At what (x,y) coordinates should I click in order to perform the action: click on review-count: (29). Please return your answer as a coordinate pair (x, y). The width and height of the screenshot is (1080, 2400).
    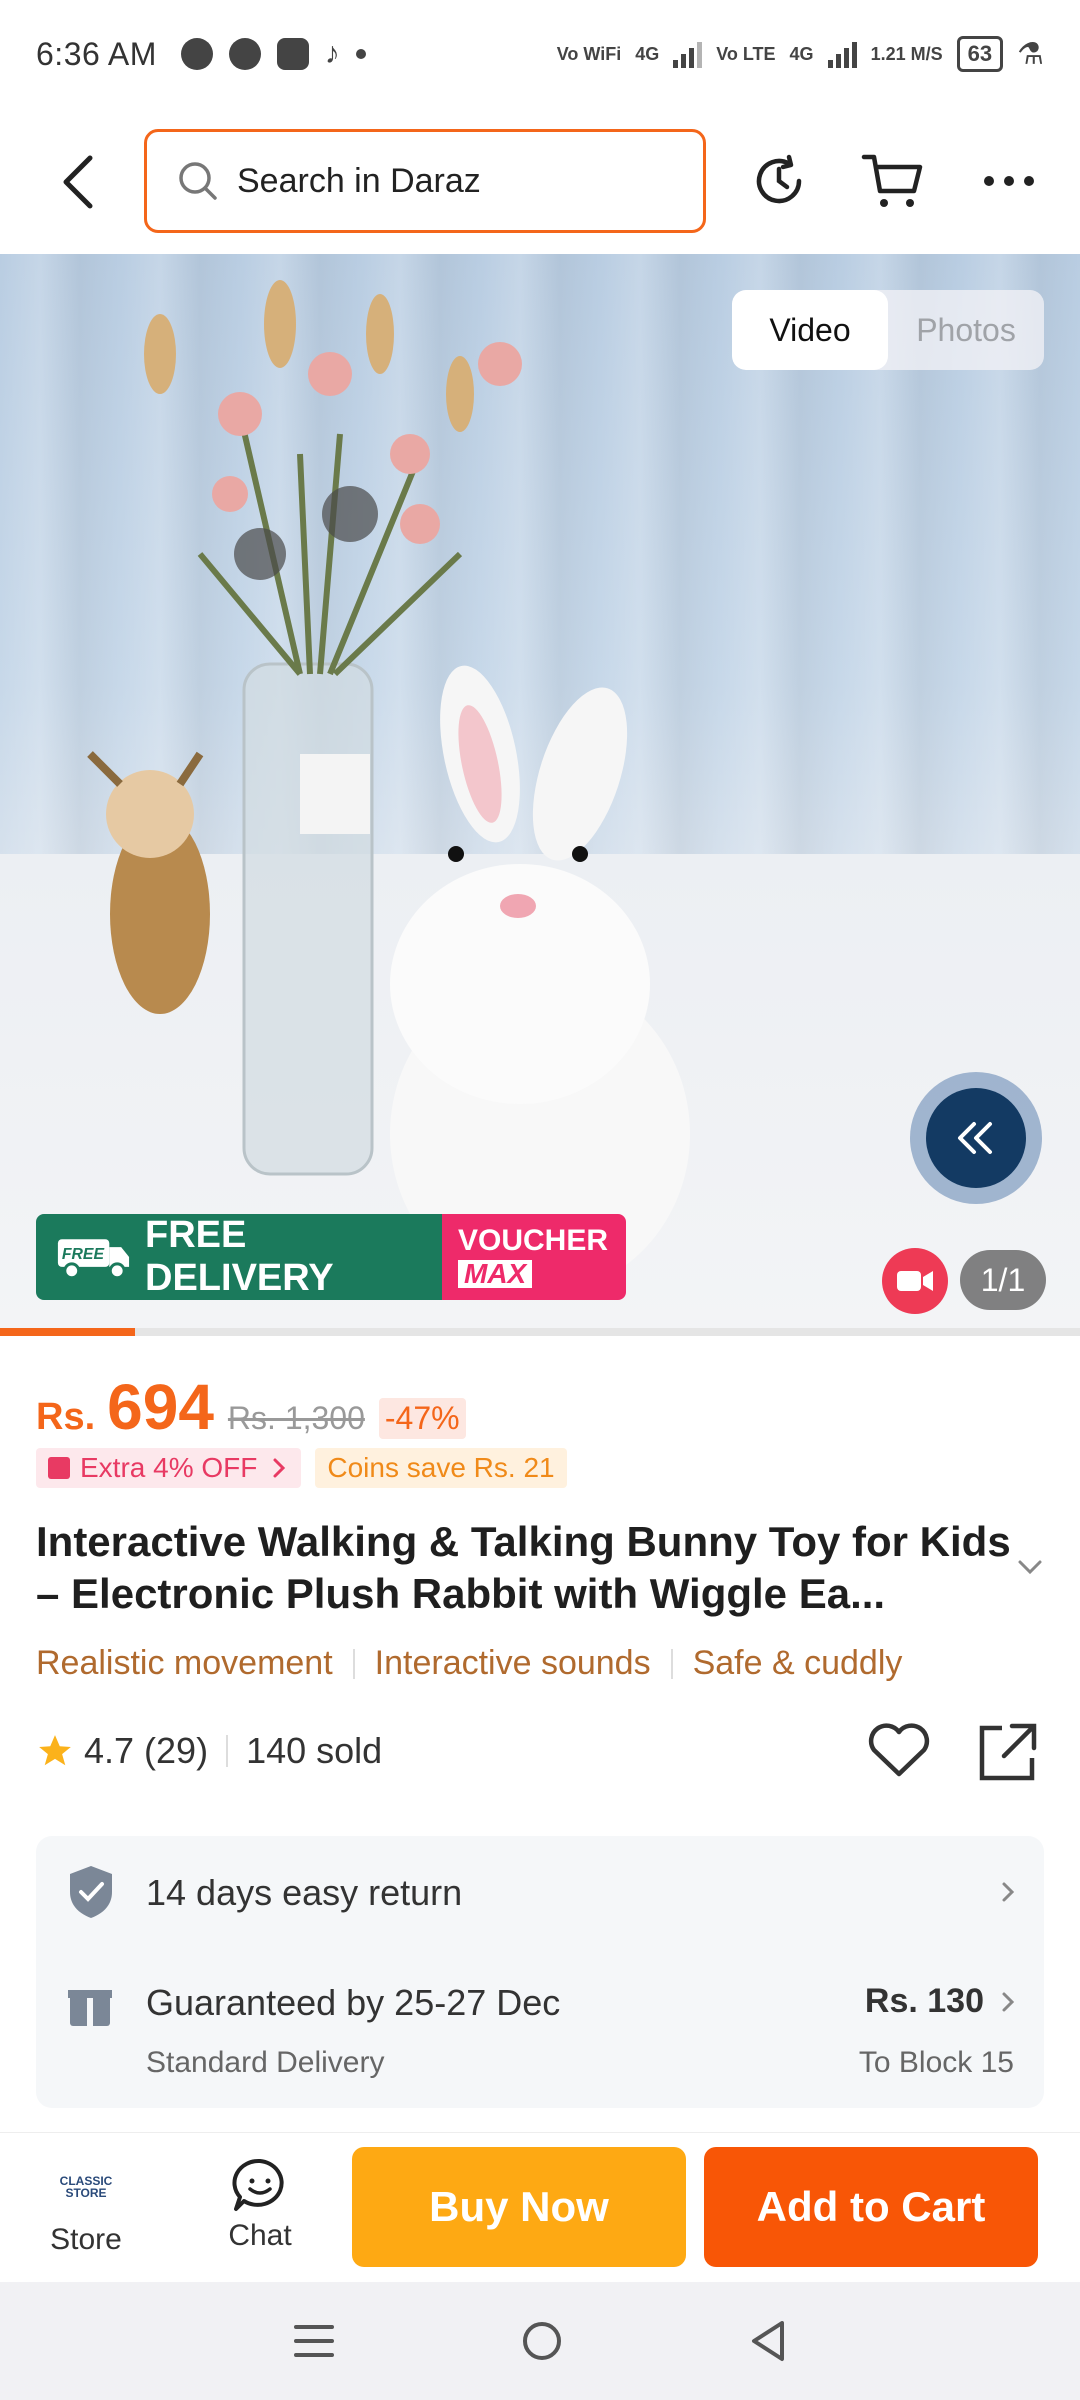
    Looking at the image, I should click on (176, 1750).